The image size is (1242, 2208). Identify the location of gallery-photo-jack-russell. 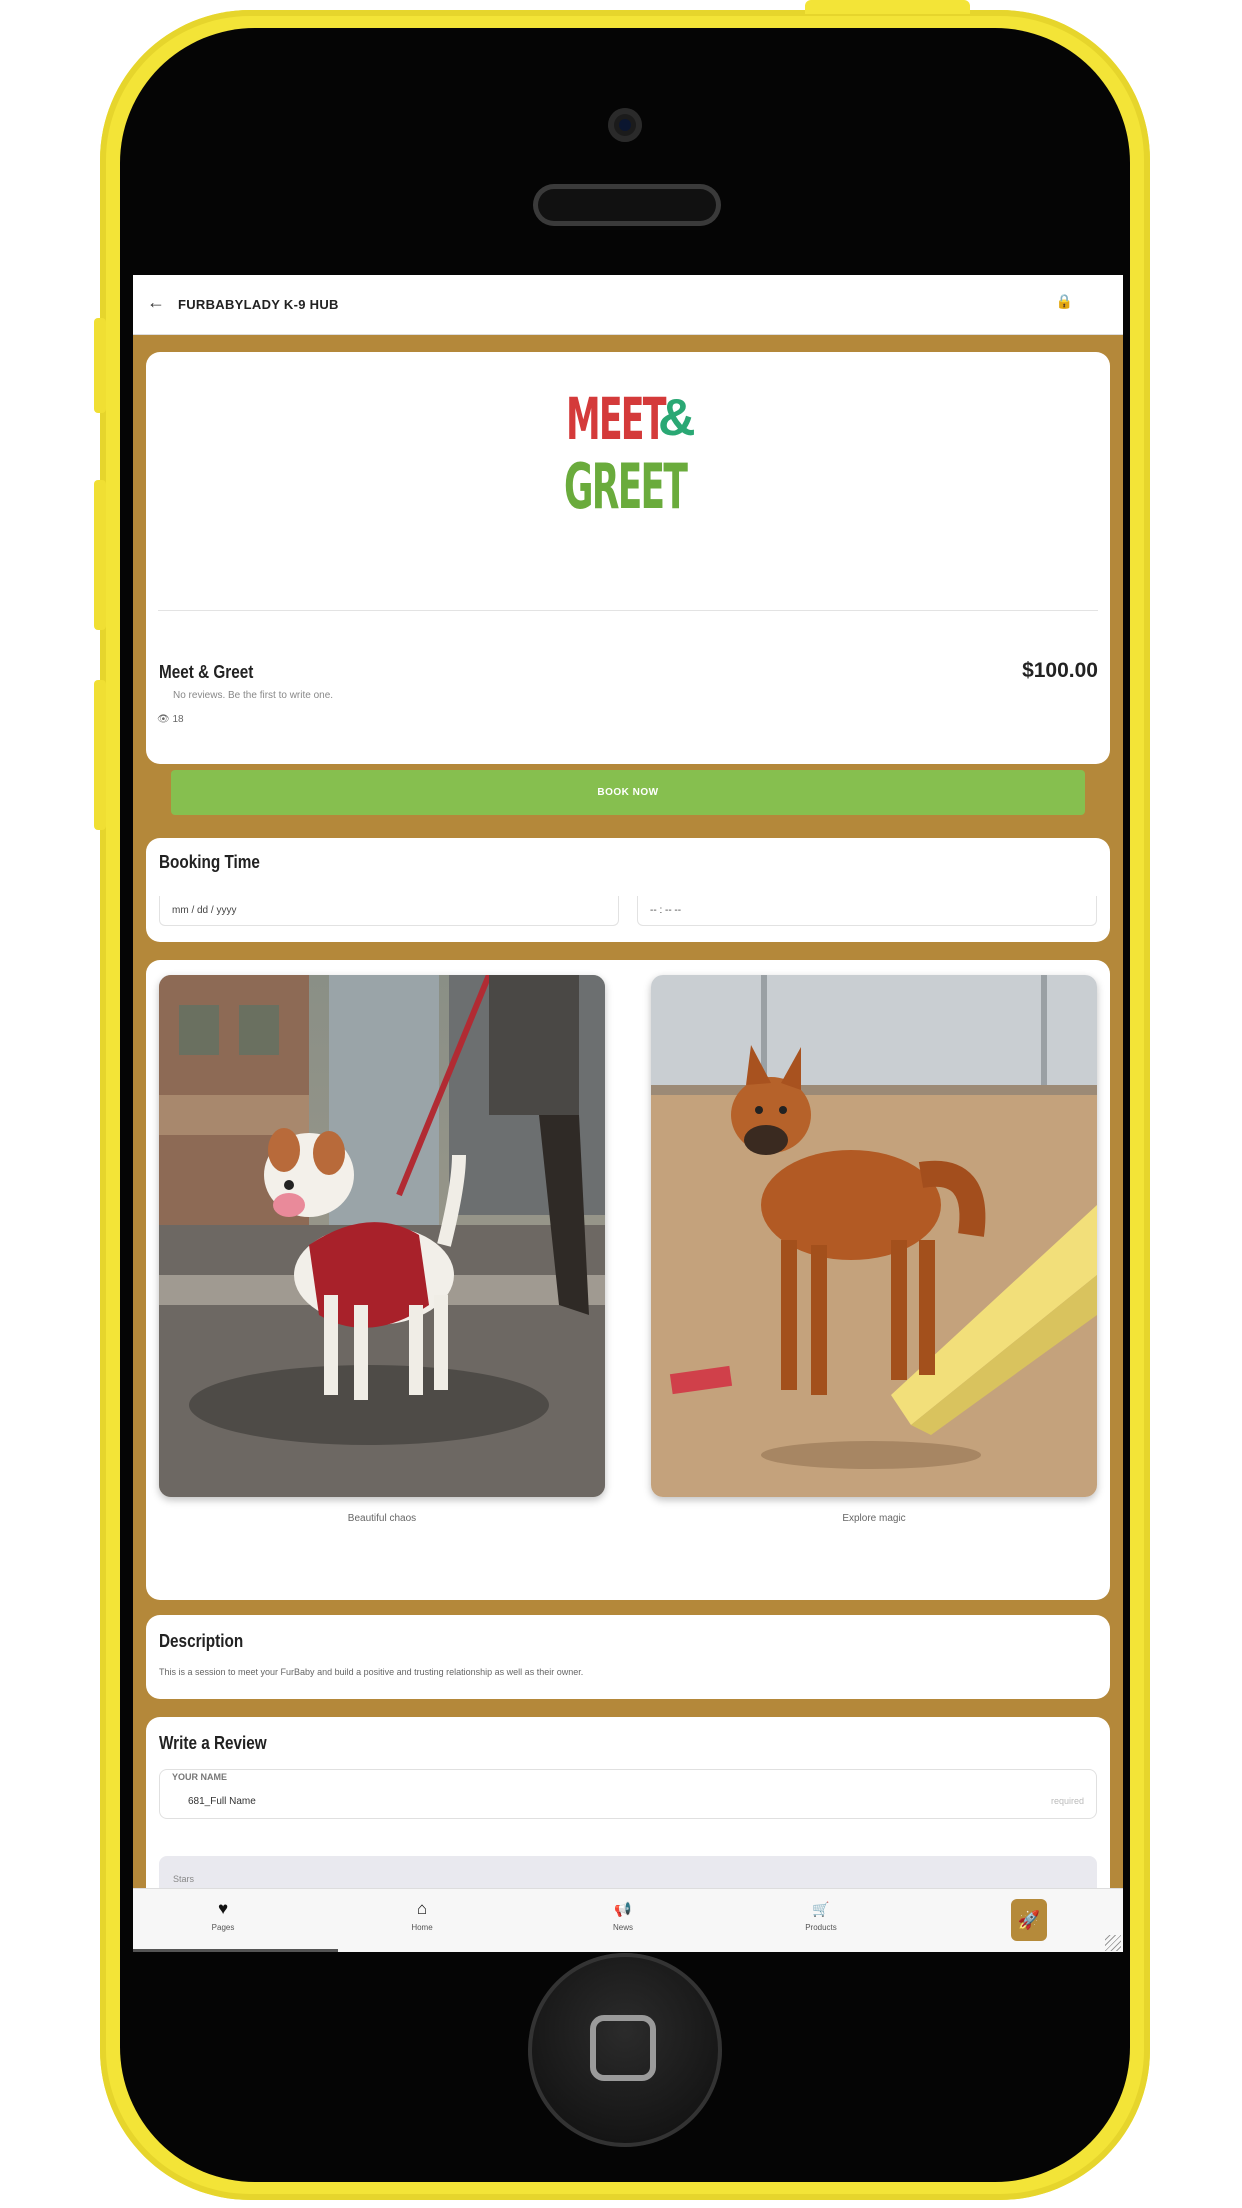
(382, 1236).